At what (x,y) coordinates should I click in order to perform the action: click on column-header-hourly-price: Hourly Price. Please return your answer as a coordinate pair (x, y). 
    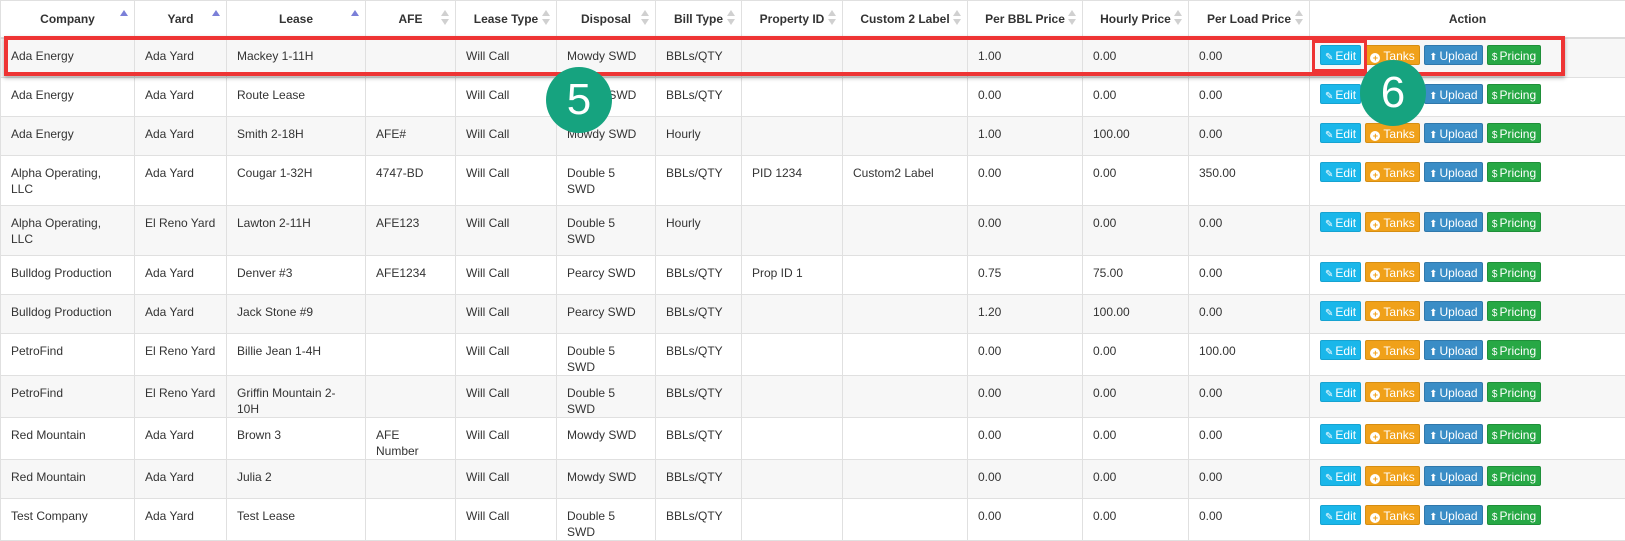
    Looking at the image, I should click on (1136, 20).